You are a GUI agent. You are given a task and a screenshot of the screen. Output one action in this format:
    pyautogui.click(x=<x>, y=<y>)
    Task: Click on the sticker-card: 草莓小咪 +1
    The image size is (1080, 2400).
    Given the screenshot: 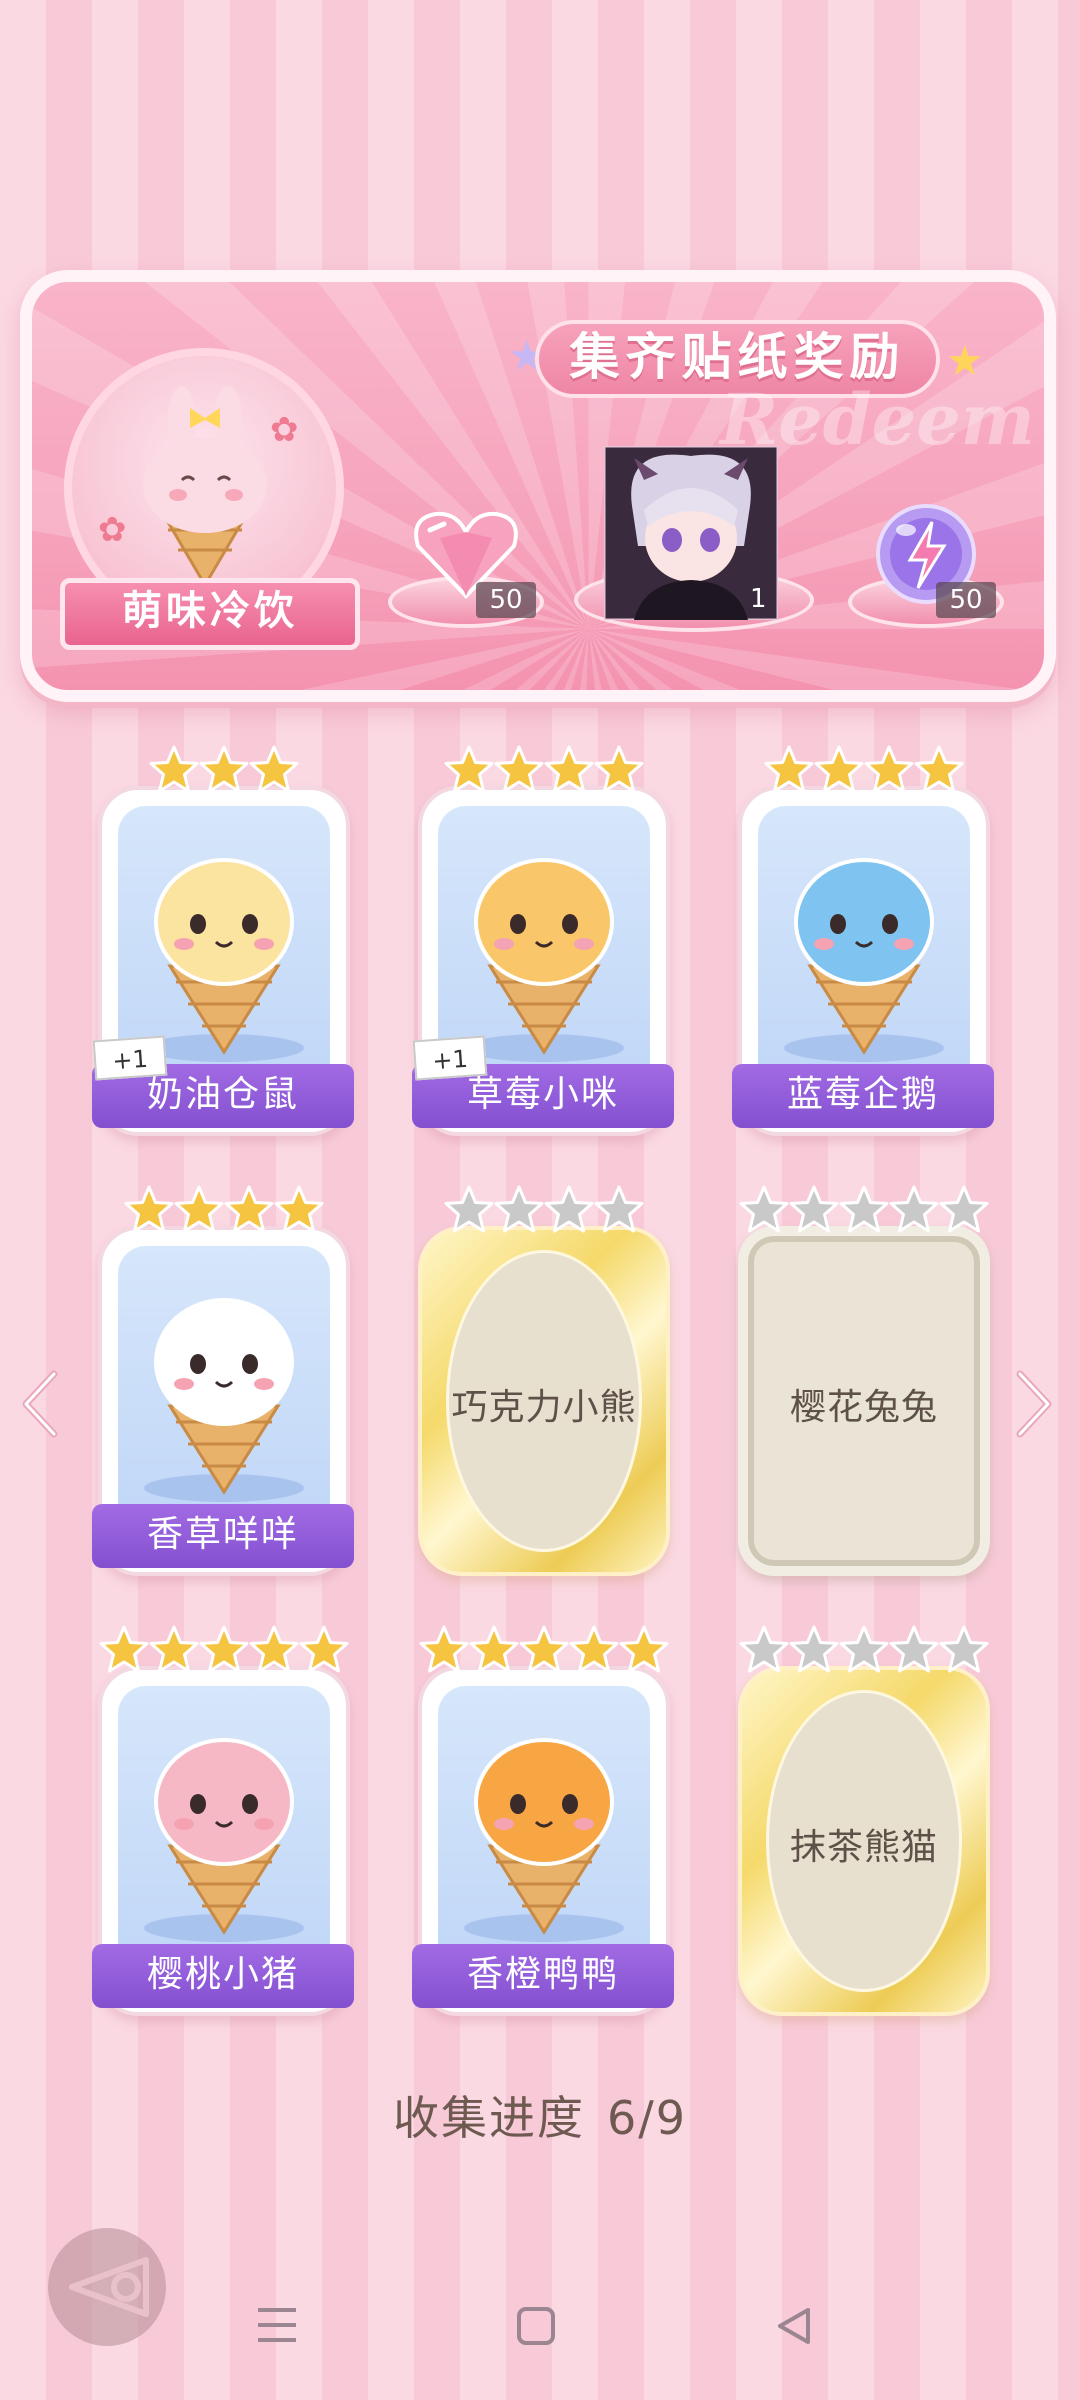 What is the action you would take?
    pyautogui.click(x=543, y=961)
    